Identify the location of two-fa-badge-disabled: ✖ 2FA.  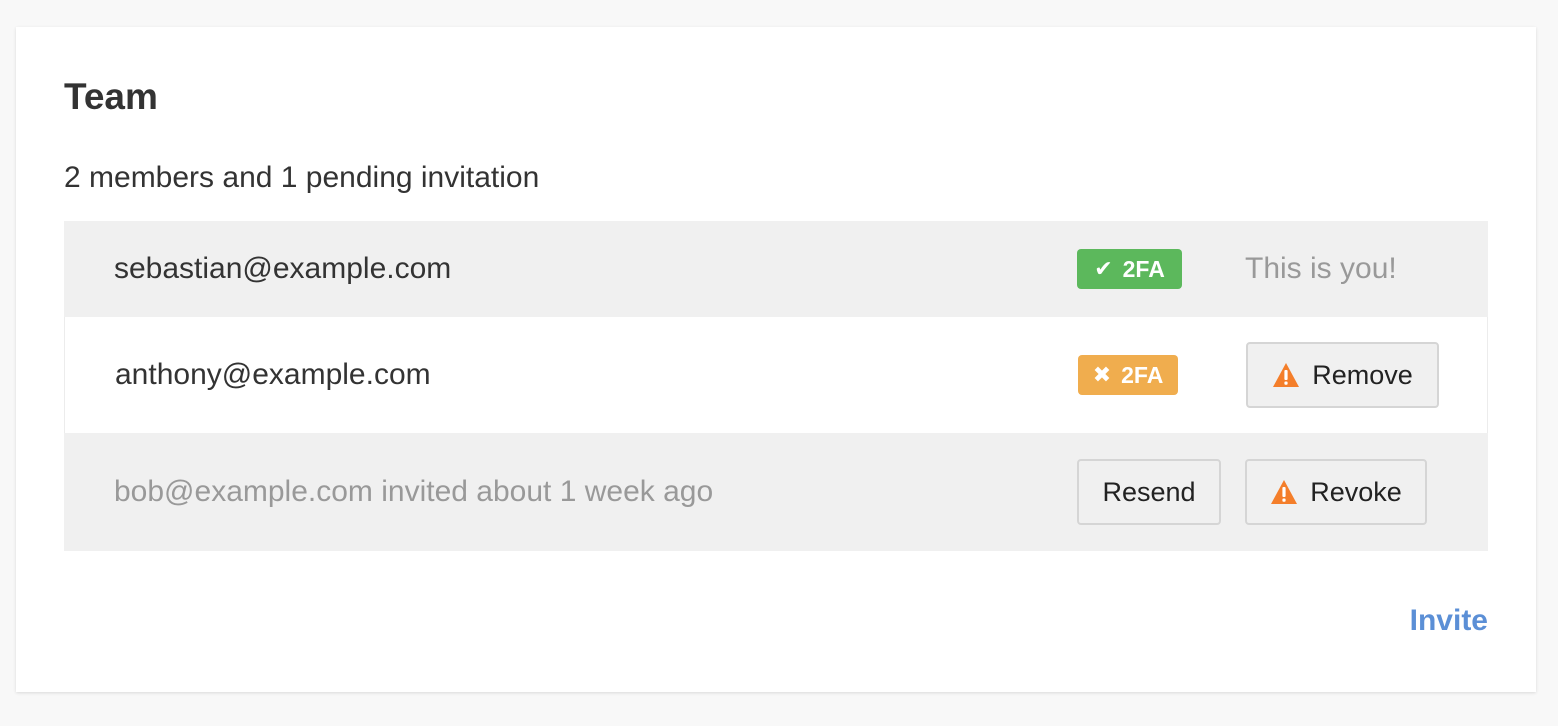
(1128, 375).